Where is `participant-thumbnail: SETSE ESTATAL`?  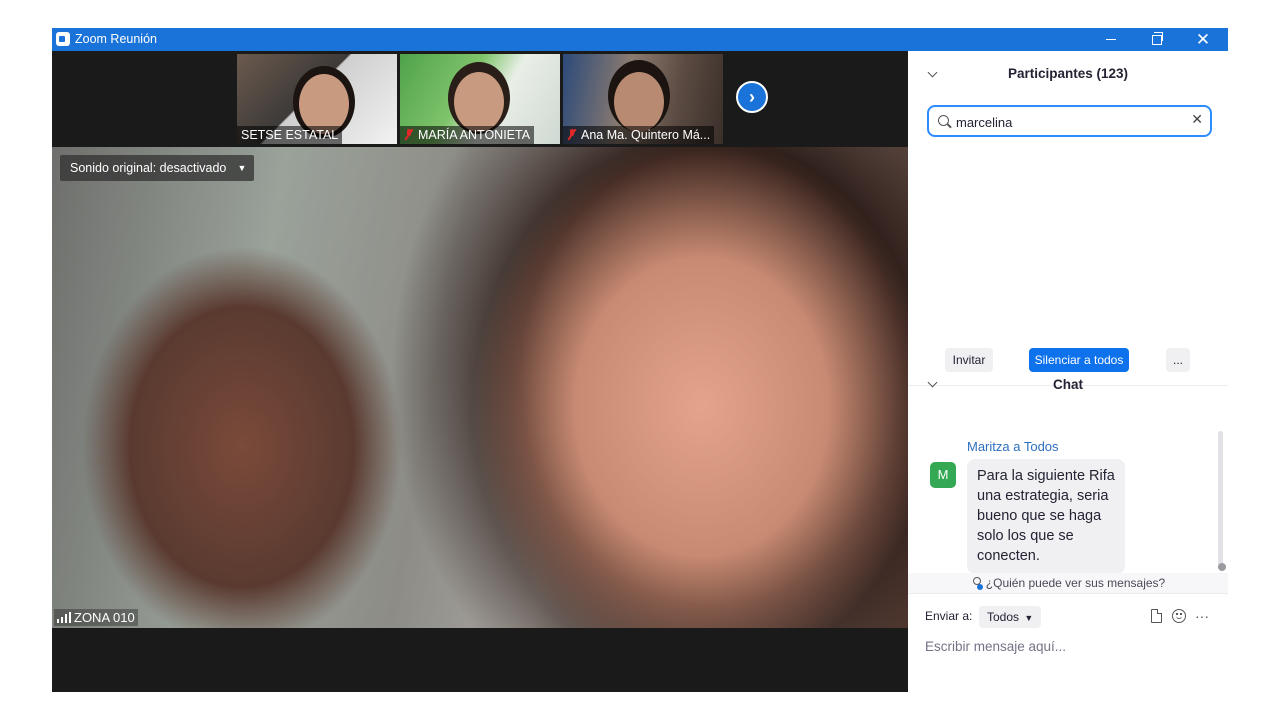 participant-thumbnail: SETSE ESTATAL is located at coordinates (317, 99).